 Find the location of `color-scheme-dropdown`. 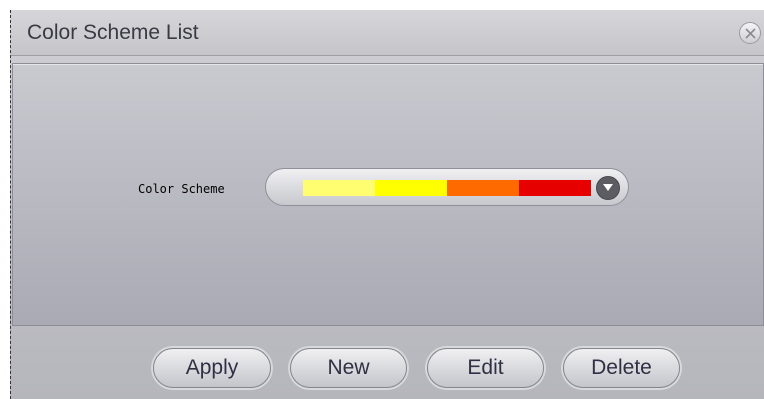

color-scheme-dropdown is located at coordinates (447, 187).